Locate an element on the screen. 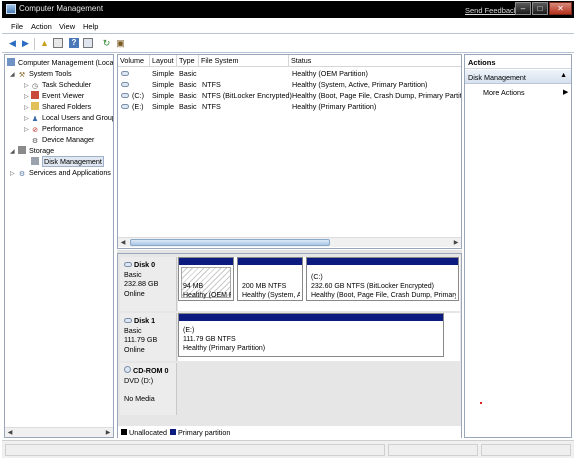 The height and width of the screenshot is (460, 576). actions-header: Actions is located at coordinates (518, 62).